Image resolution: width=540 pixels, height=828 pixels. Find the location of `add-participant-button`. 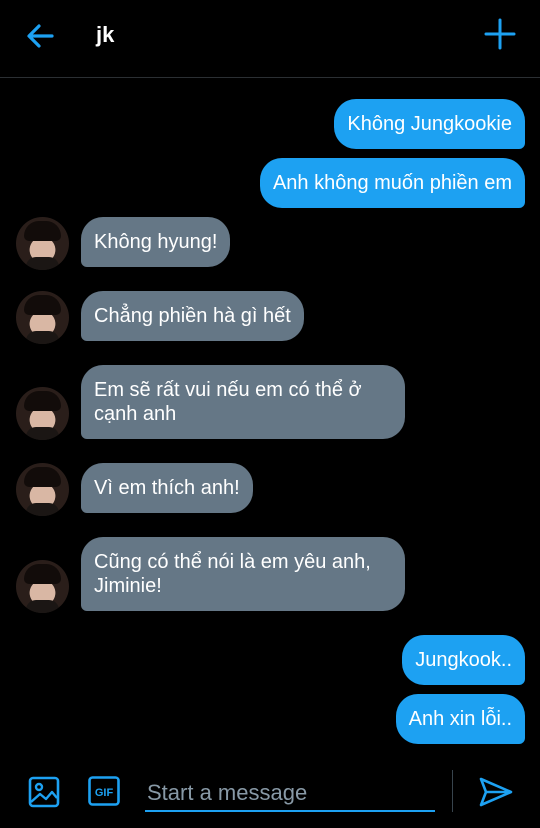

add-participant-button is located at coordinates (500, 34).